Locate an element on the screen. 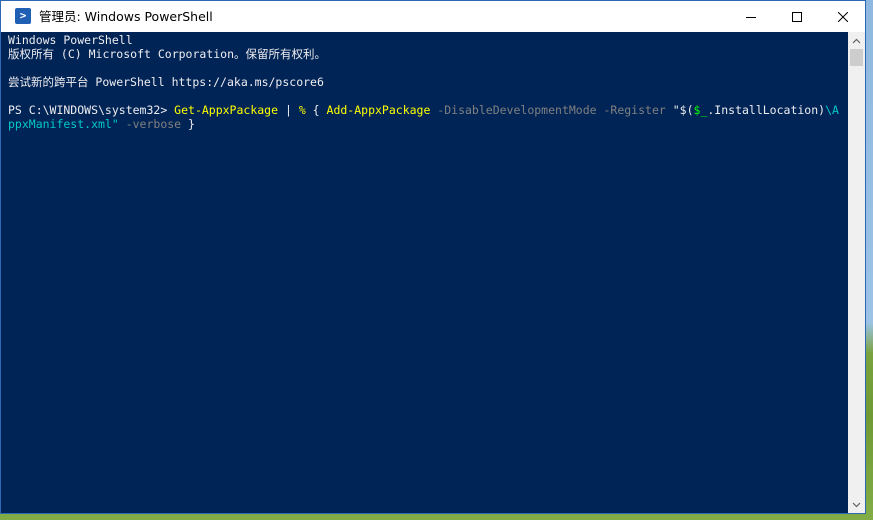 Image resolution: width=873 pixels, height=520 pixels. close-button is located at coordinates (843, 16).